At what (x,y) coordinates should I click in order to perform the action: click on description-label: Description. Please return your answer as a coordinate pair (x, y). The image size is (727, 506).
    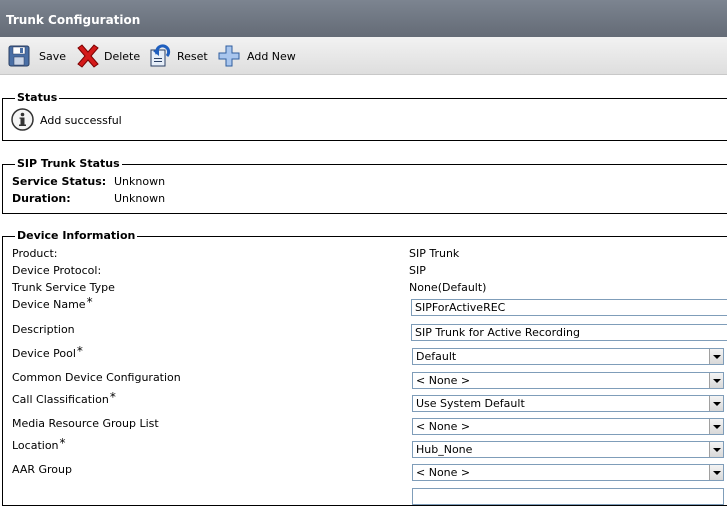
    Looking at the image, I should click on (43, 329).